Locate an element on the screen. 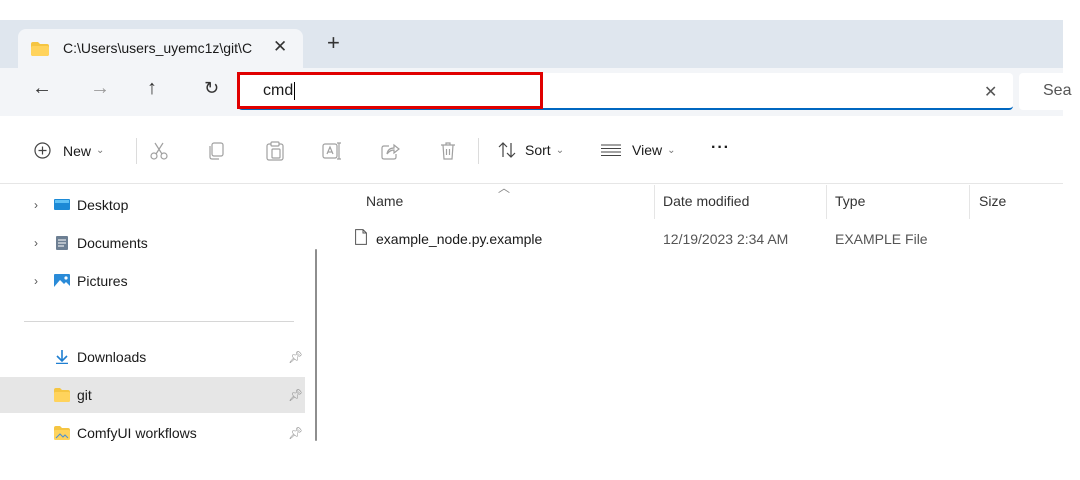 The height and width of the screenshot is (480, 1080). file-icon is located at coordinates (361, 237).